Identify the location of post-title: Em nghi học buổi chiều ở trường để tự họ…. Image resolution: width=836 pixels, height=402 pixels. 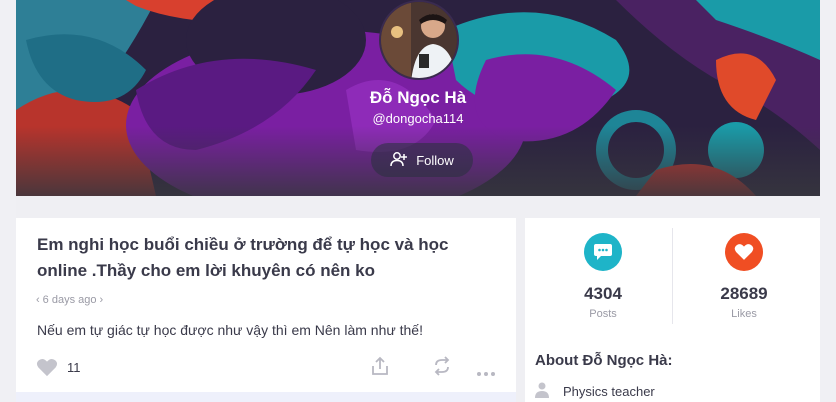
(267, 258).